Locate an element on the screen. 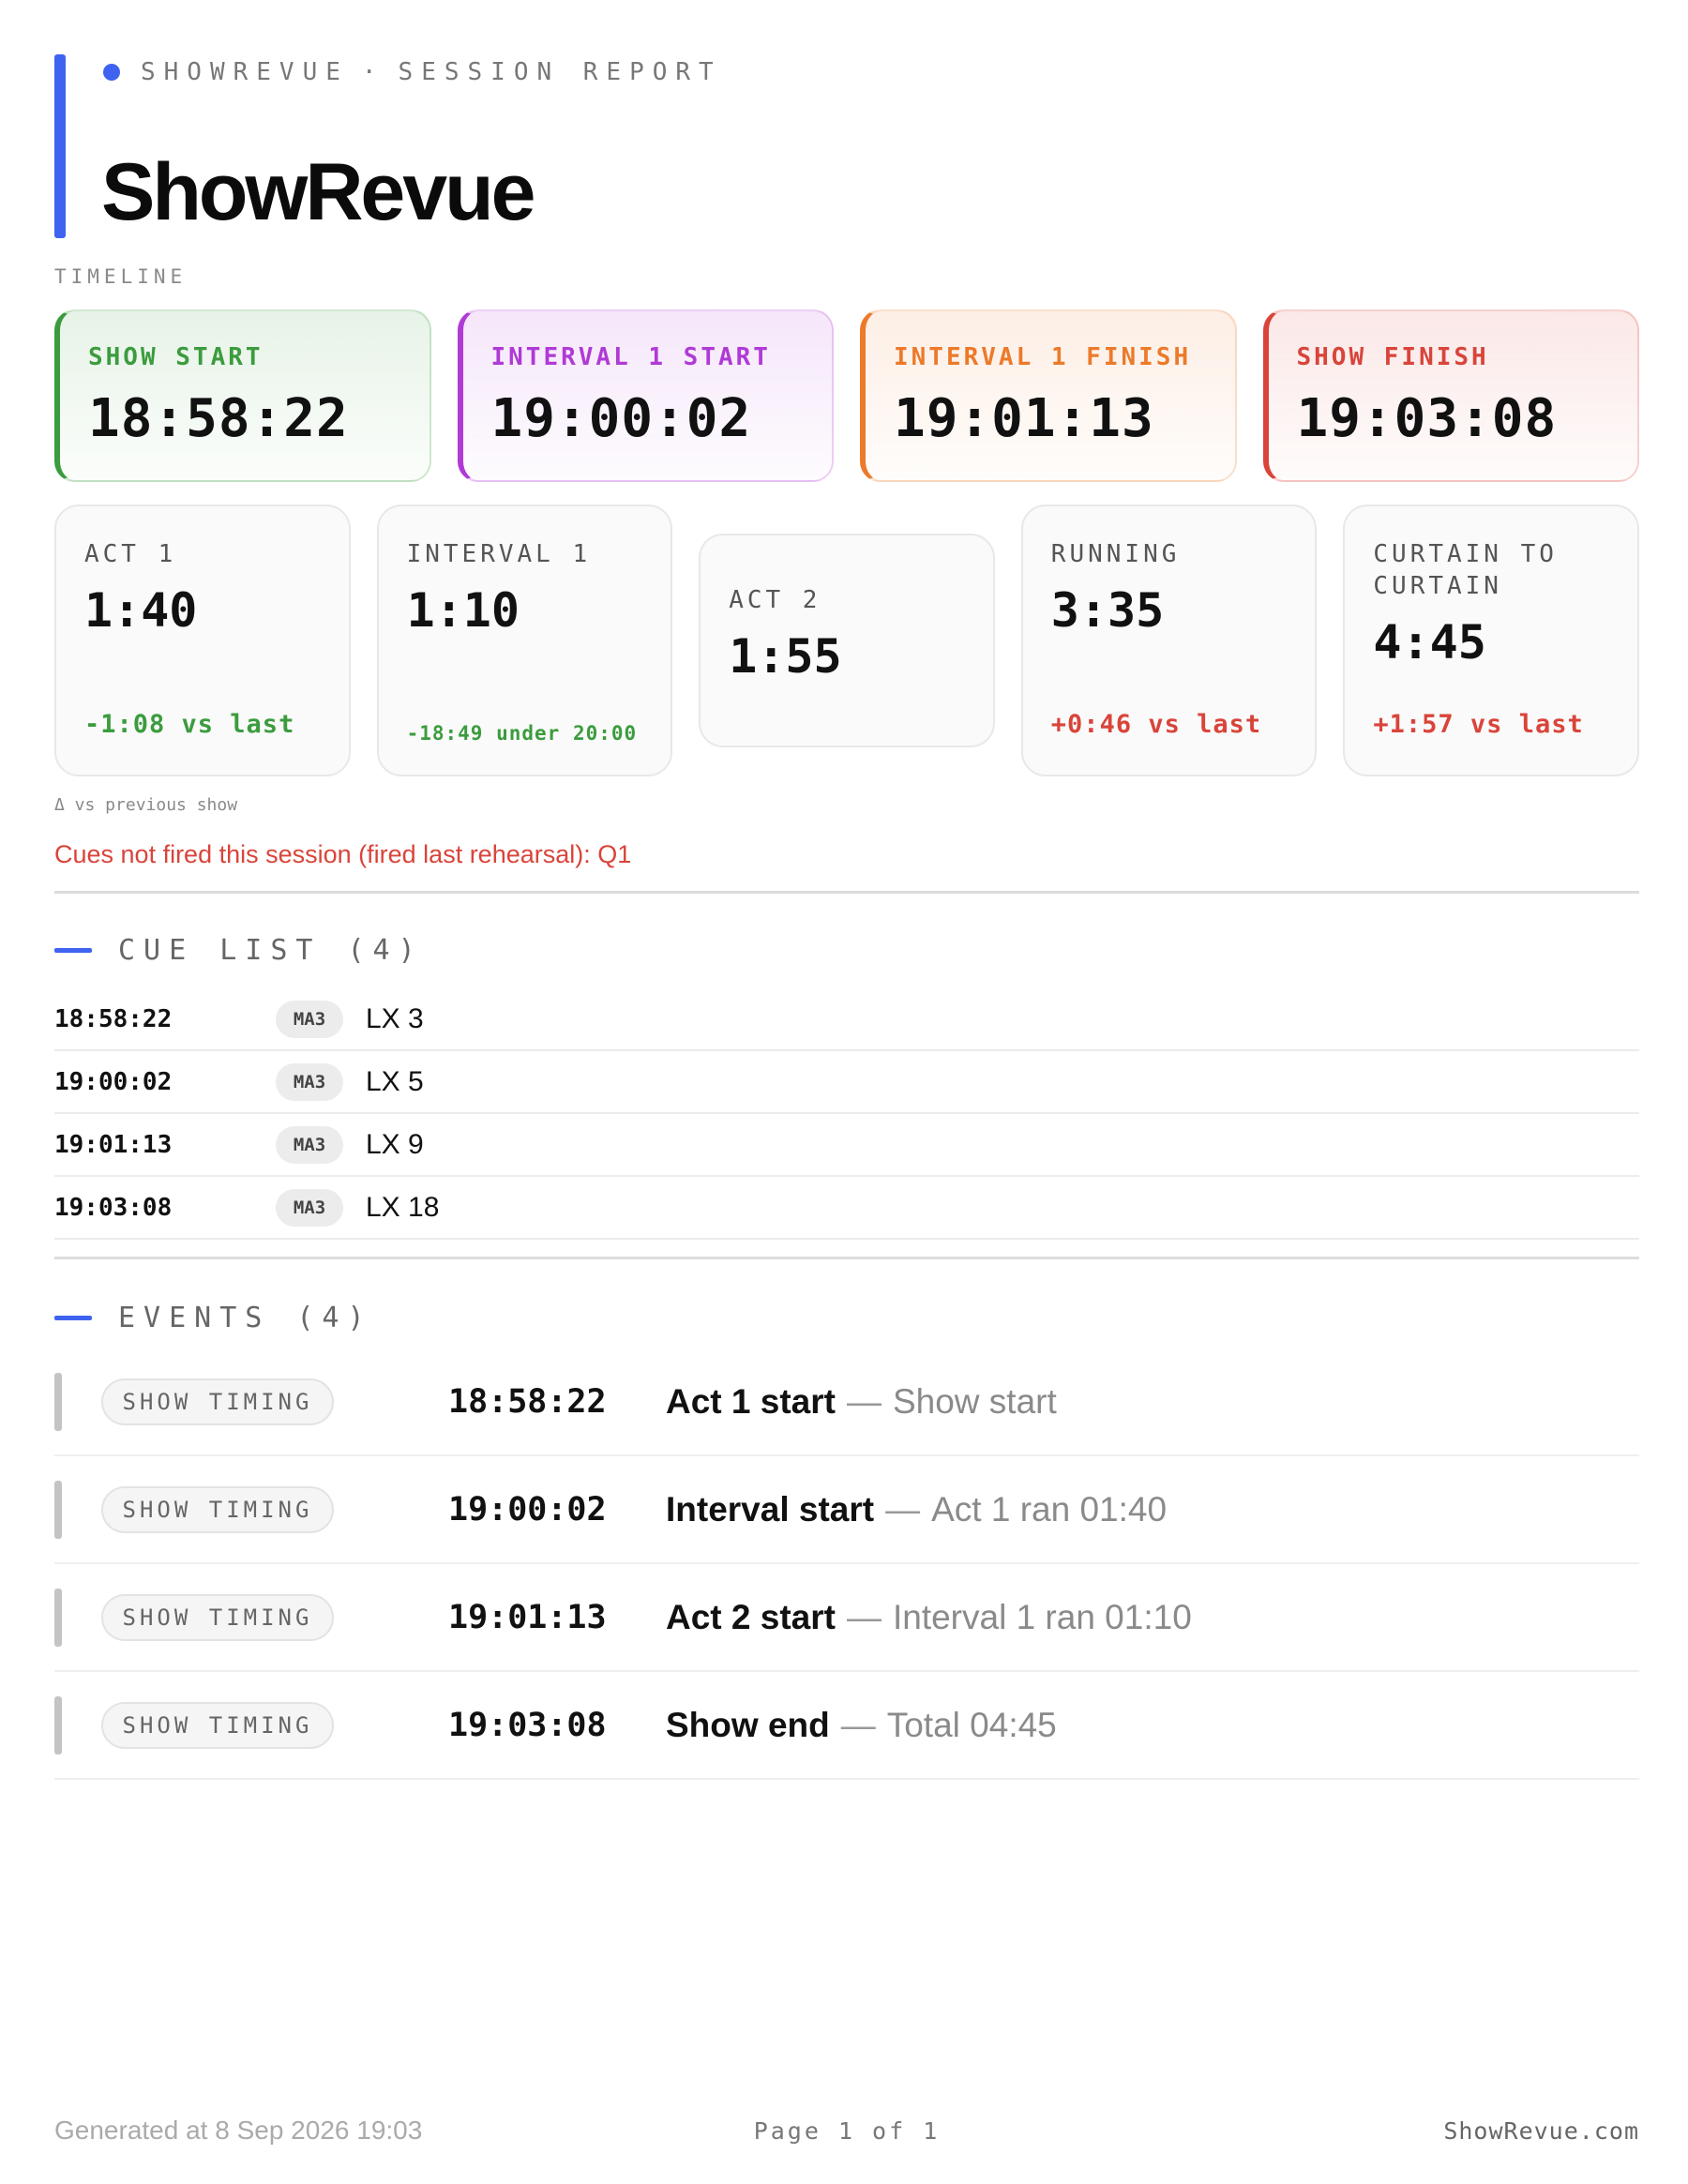 The width and height of the screenshot is (1688, 2184). duration-card-act-1: ACT 1 1:40 -1:08 vs last is located at coordinates (202, 640).